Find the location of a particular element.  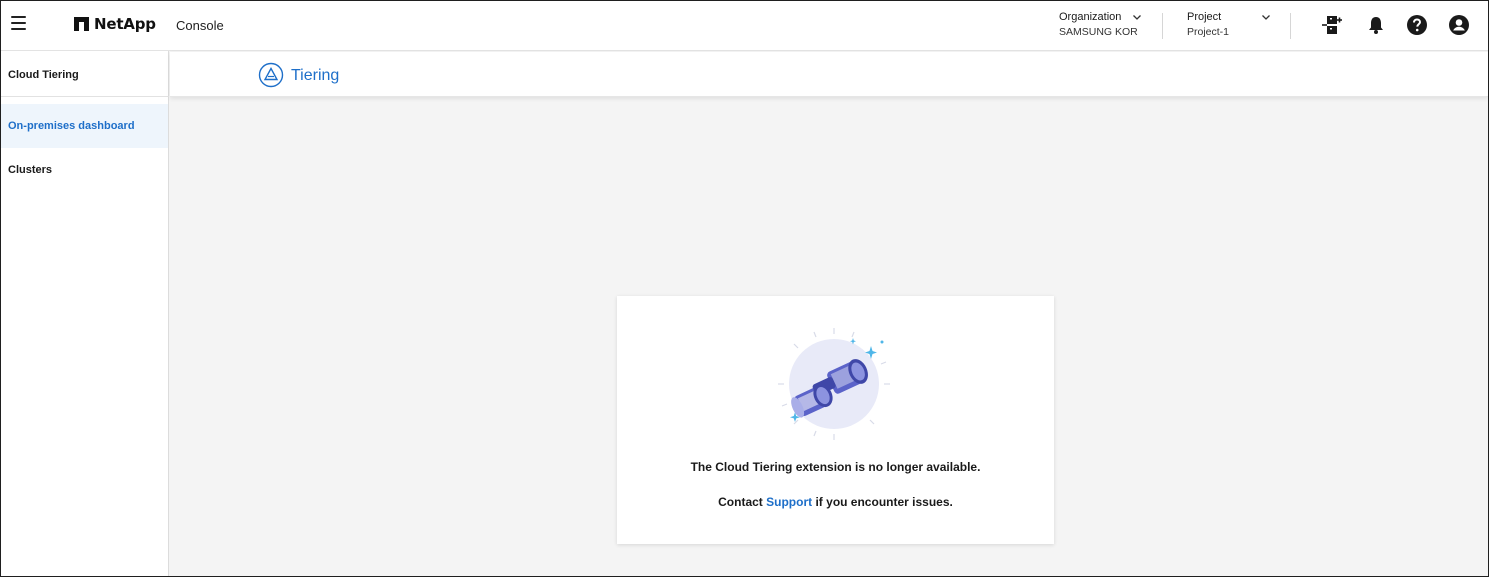

sidebar-item-clusters: Clusters is located at coordinates (84, 170).